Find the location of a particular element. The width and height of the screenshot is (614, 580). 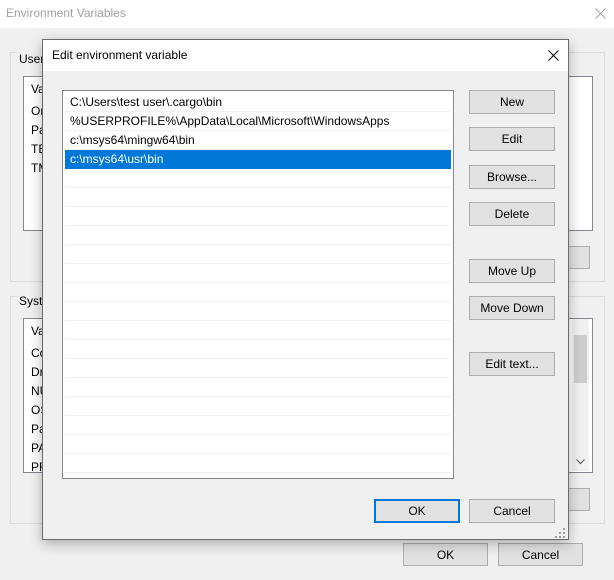

parent-titlebar: Environment Variables is located at coordinates (307, 14).